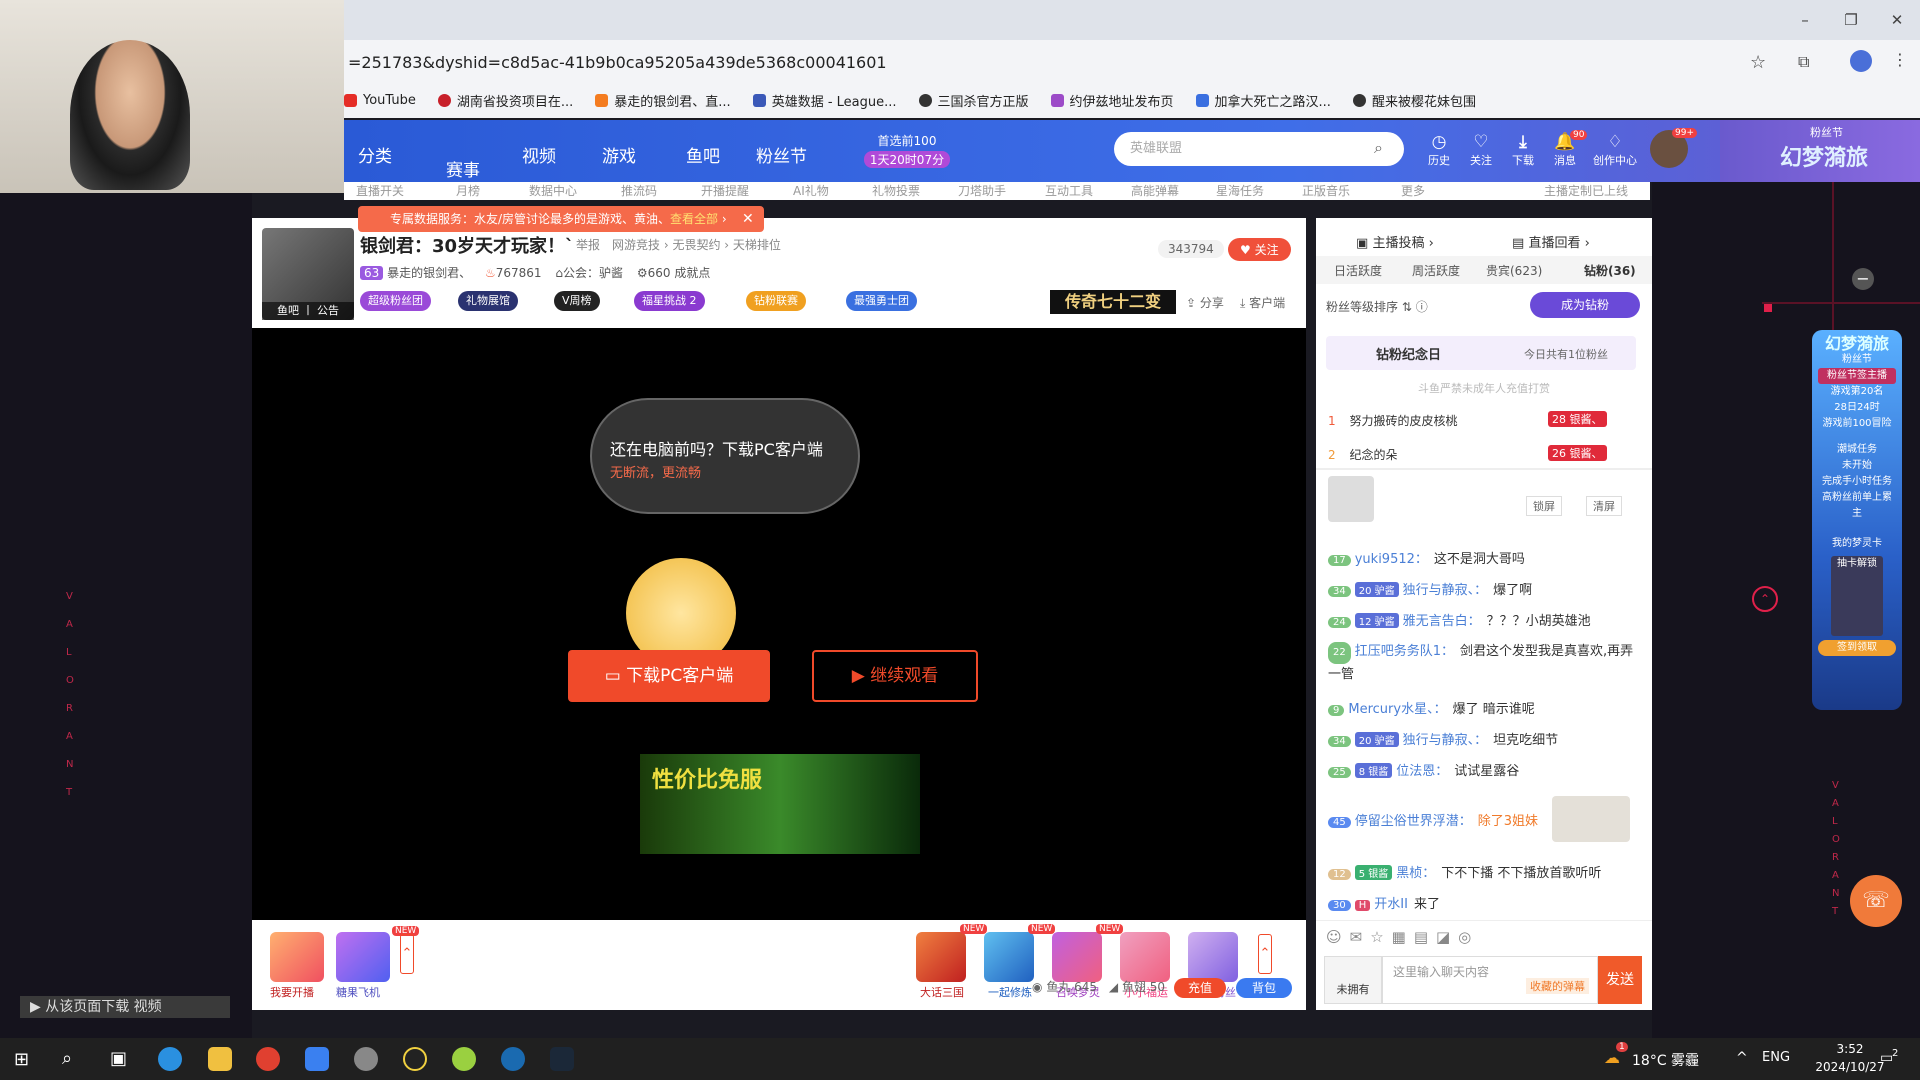 This screenshot has width=1920, height=1080. Describe the element at coordinates (553, 190) in the screenshot. I see `subnav-item: 数据中心` at that location.